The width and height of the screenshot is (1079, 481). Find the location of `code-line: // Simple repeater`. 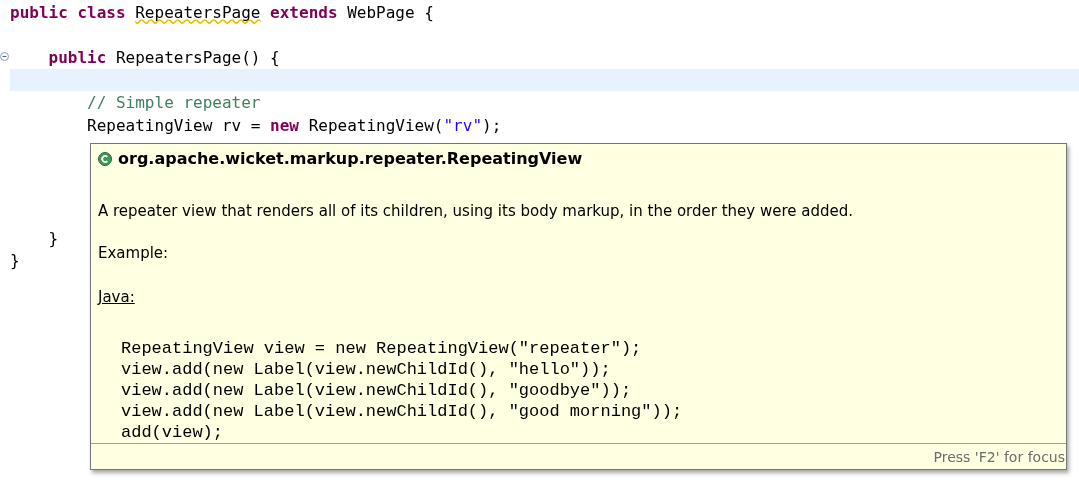

code-line: // Simple repeater is located at coordinates (174, 103).